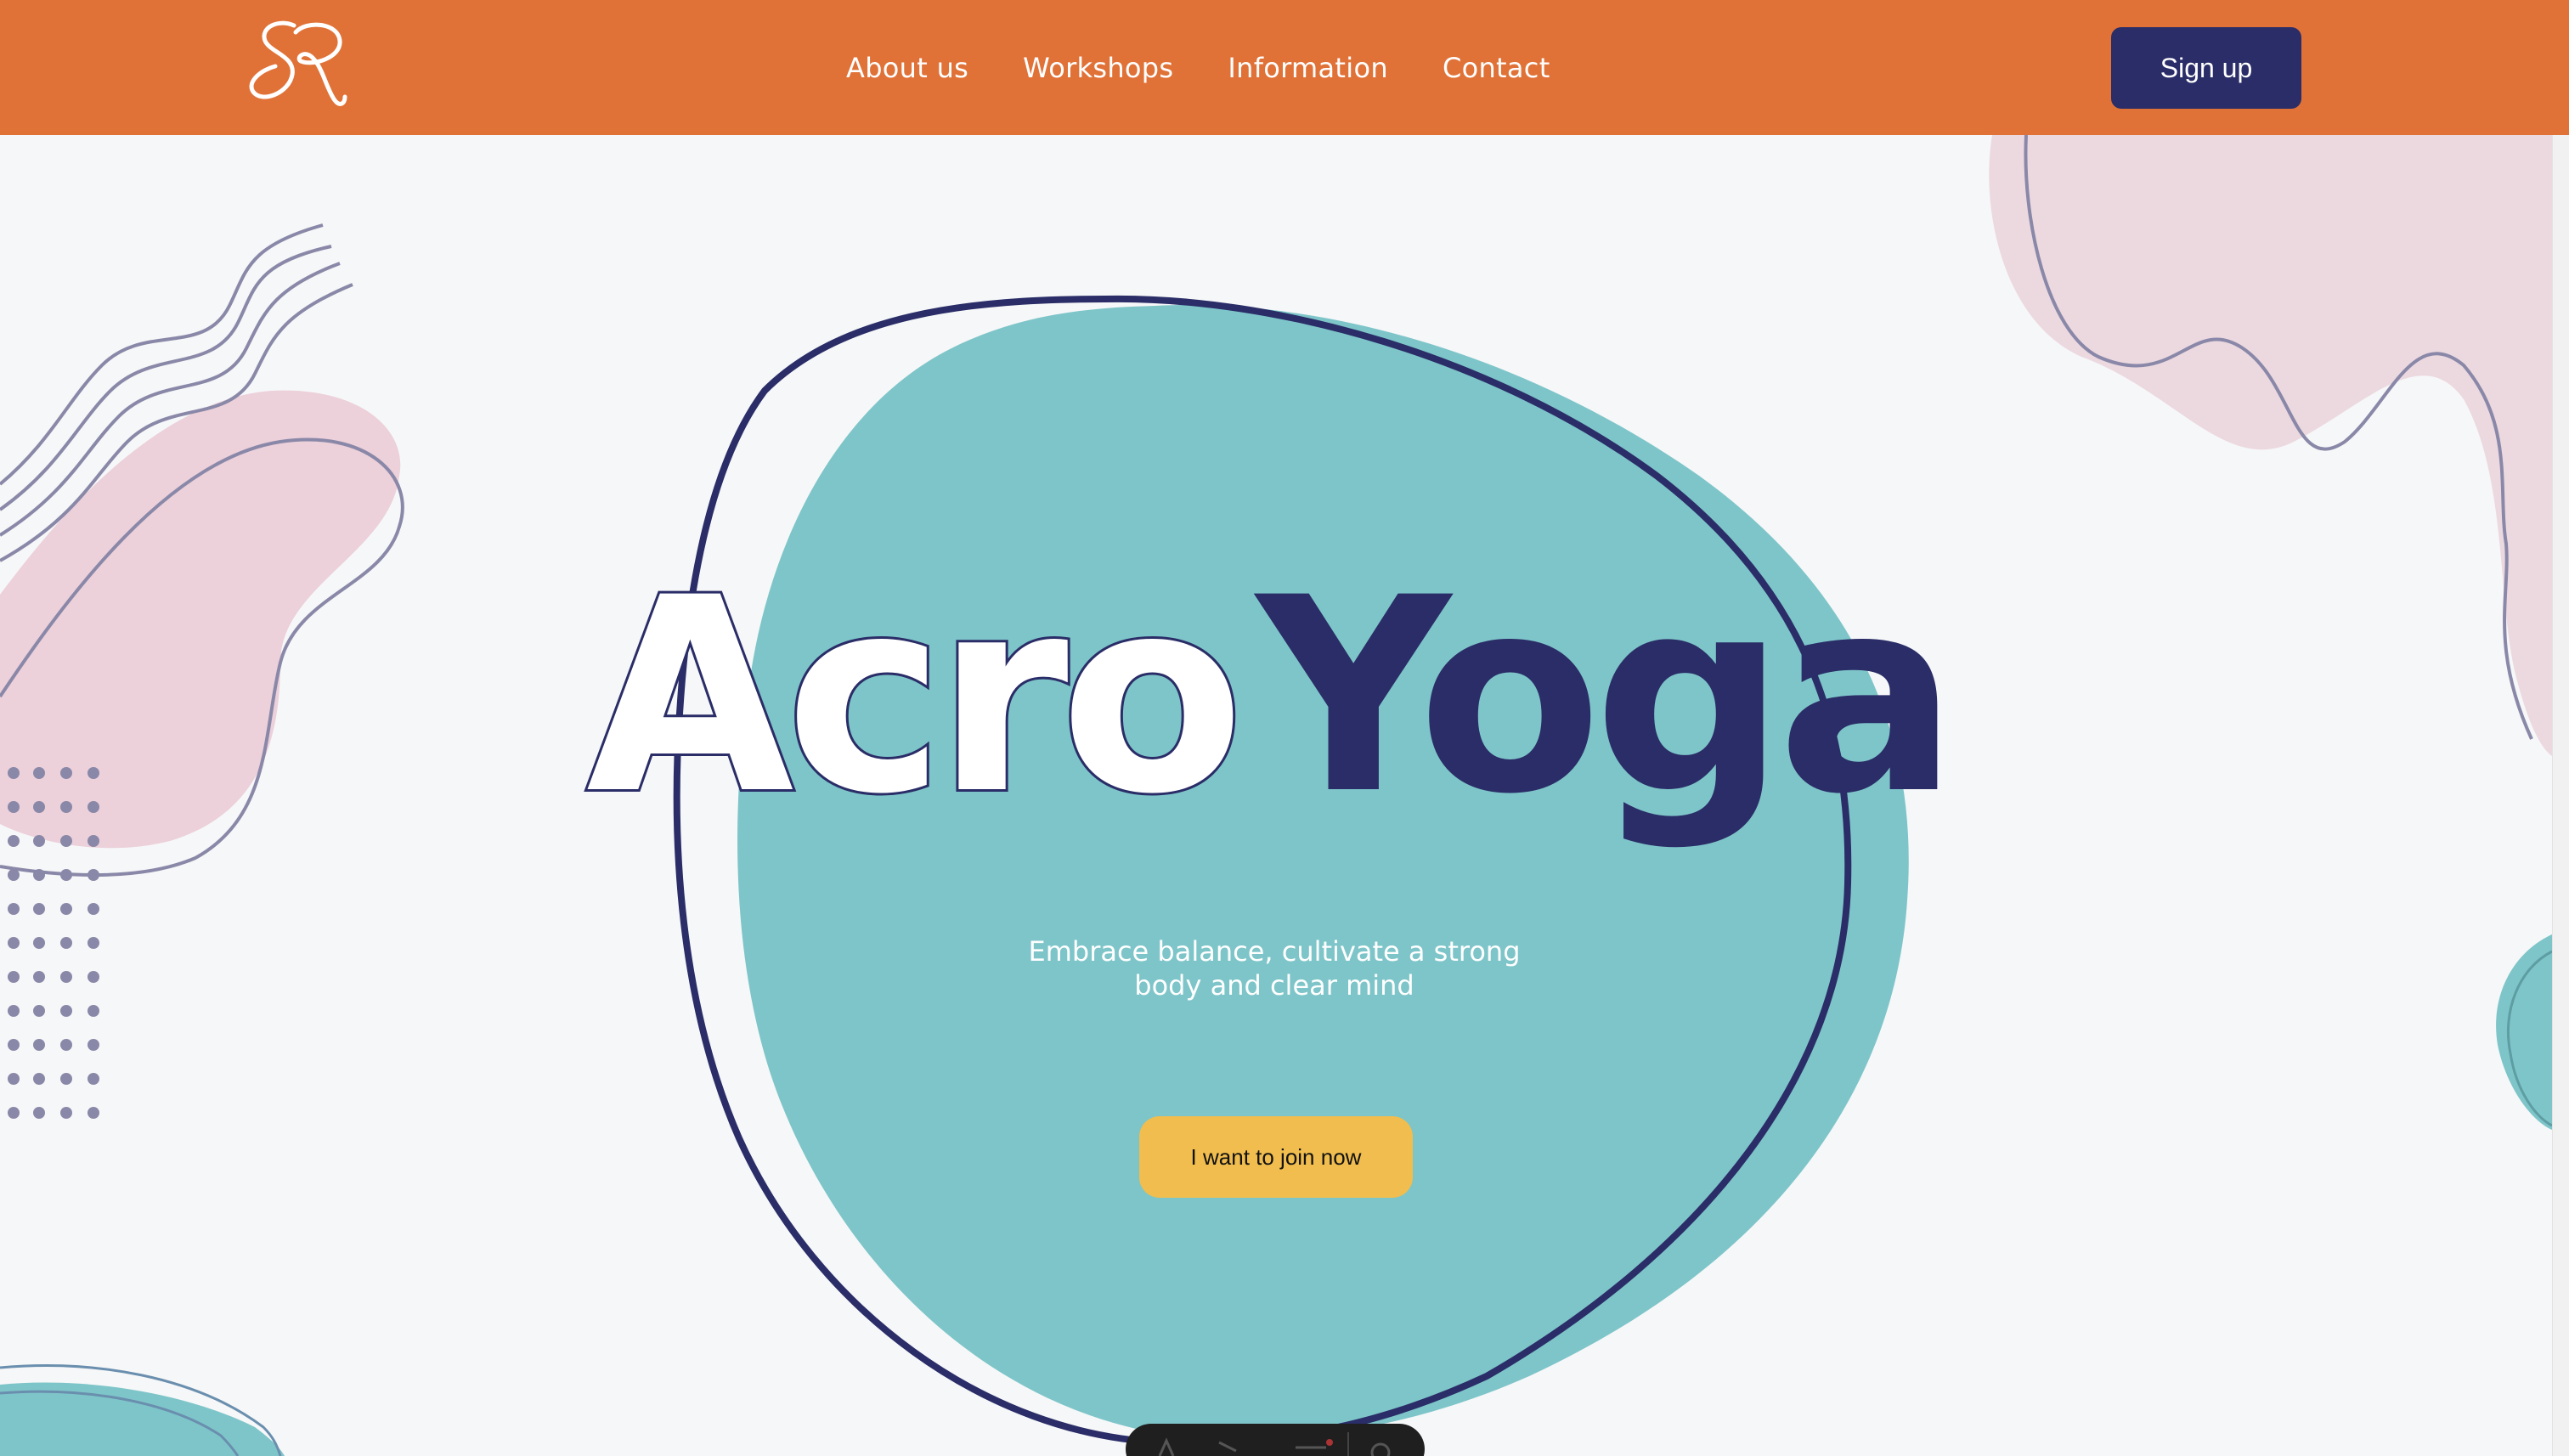 This screenshot has height=1456, width=2569. I want to click on toolbar-dock, so click(1276, 1440).